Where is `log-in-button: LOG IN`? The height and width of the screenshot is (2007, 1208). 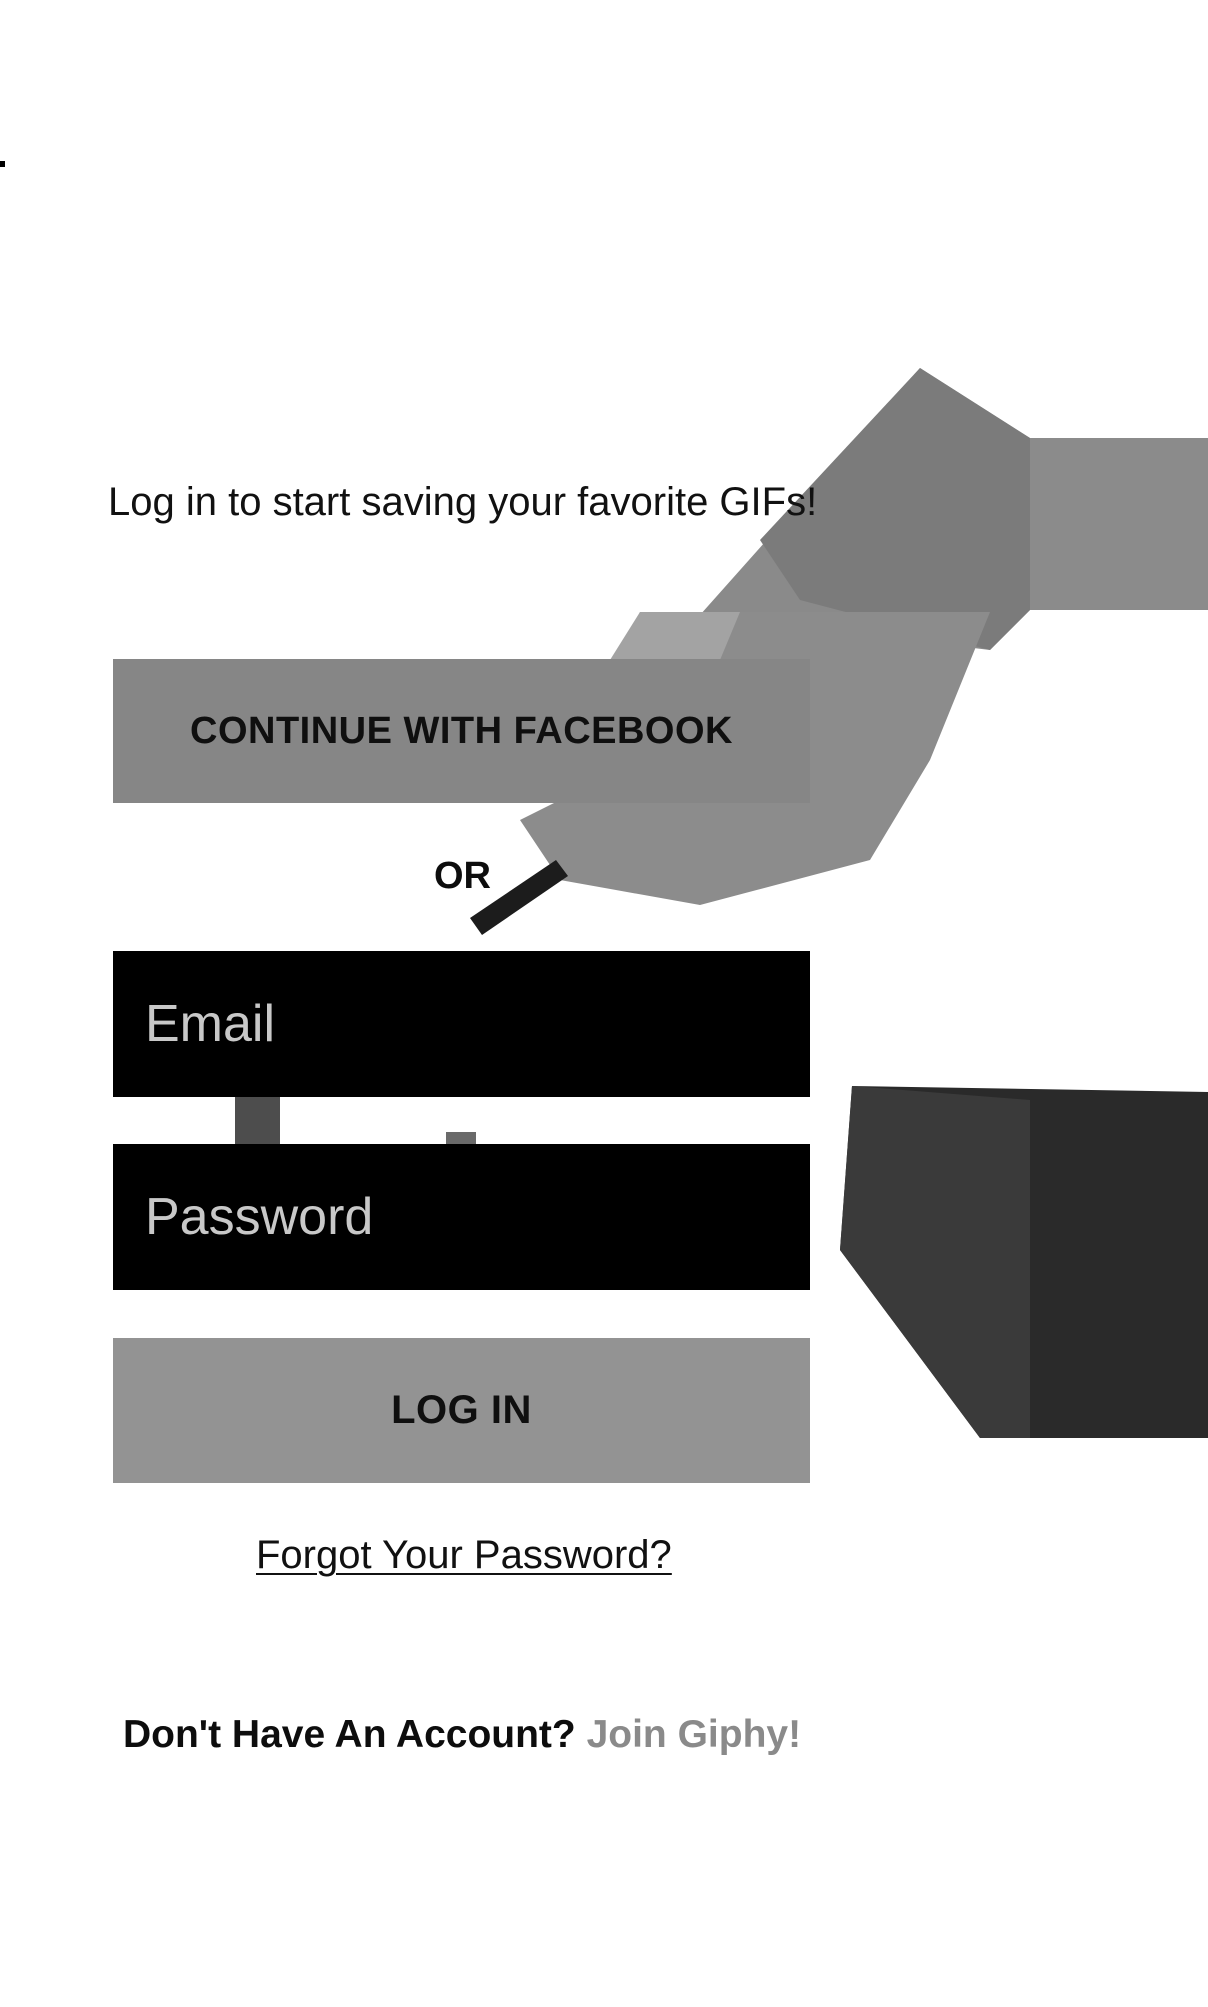 log-in-button: LOG IN is located at coordinates (461, 1410).